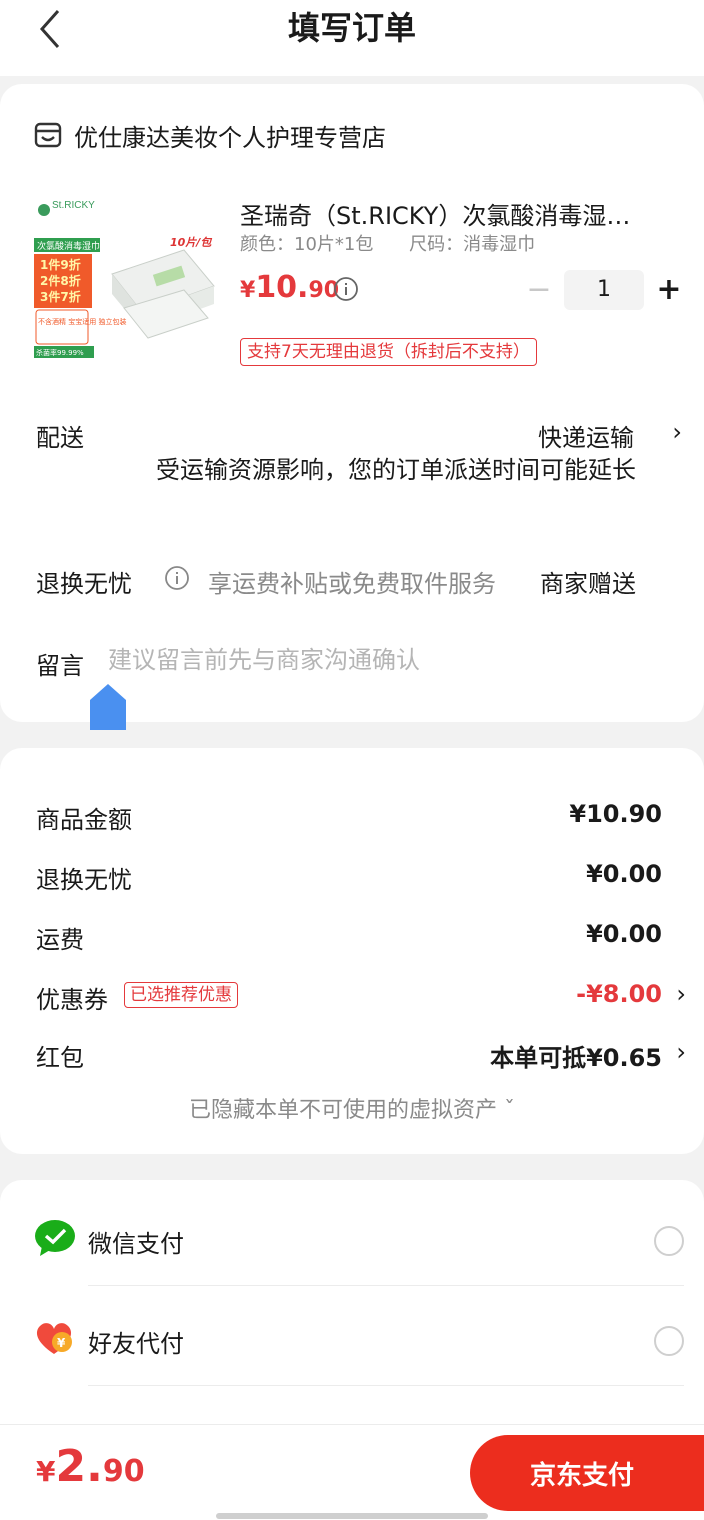 The width and height of the screenshot is (704, 1520). I want to click on store-row: 优仕康达美妆个人护理专营店, so click(210, 135).